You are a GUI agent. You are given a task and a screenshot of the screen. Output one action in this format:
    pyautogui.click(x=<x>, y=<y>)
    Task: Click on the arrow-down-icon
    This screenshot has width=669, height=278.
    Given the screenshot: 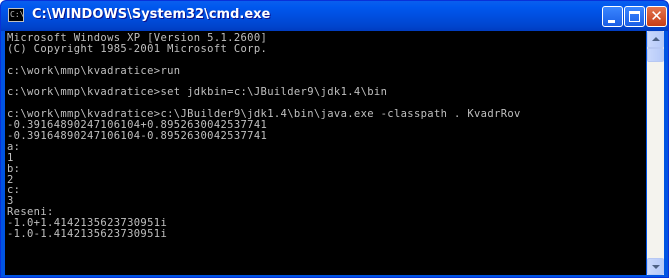 What is the action you would take?
    pyautogui.click(x=656, y=267)
    